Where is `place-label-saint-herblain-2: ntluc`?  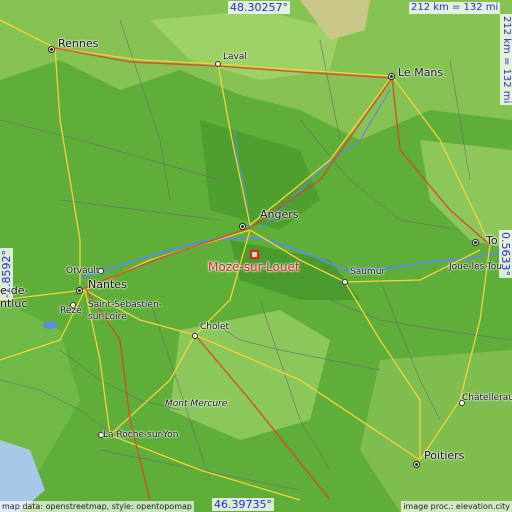
place-label-saint-herblain-2: ntluc is located at coordinates (14, 303).